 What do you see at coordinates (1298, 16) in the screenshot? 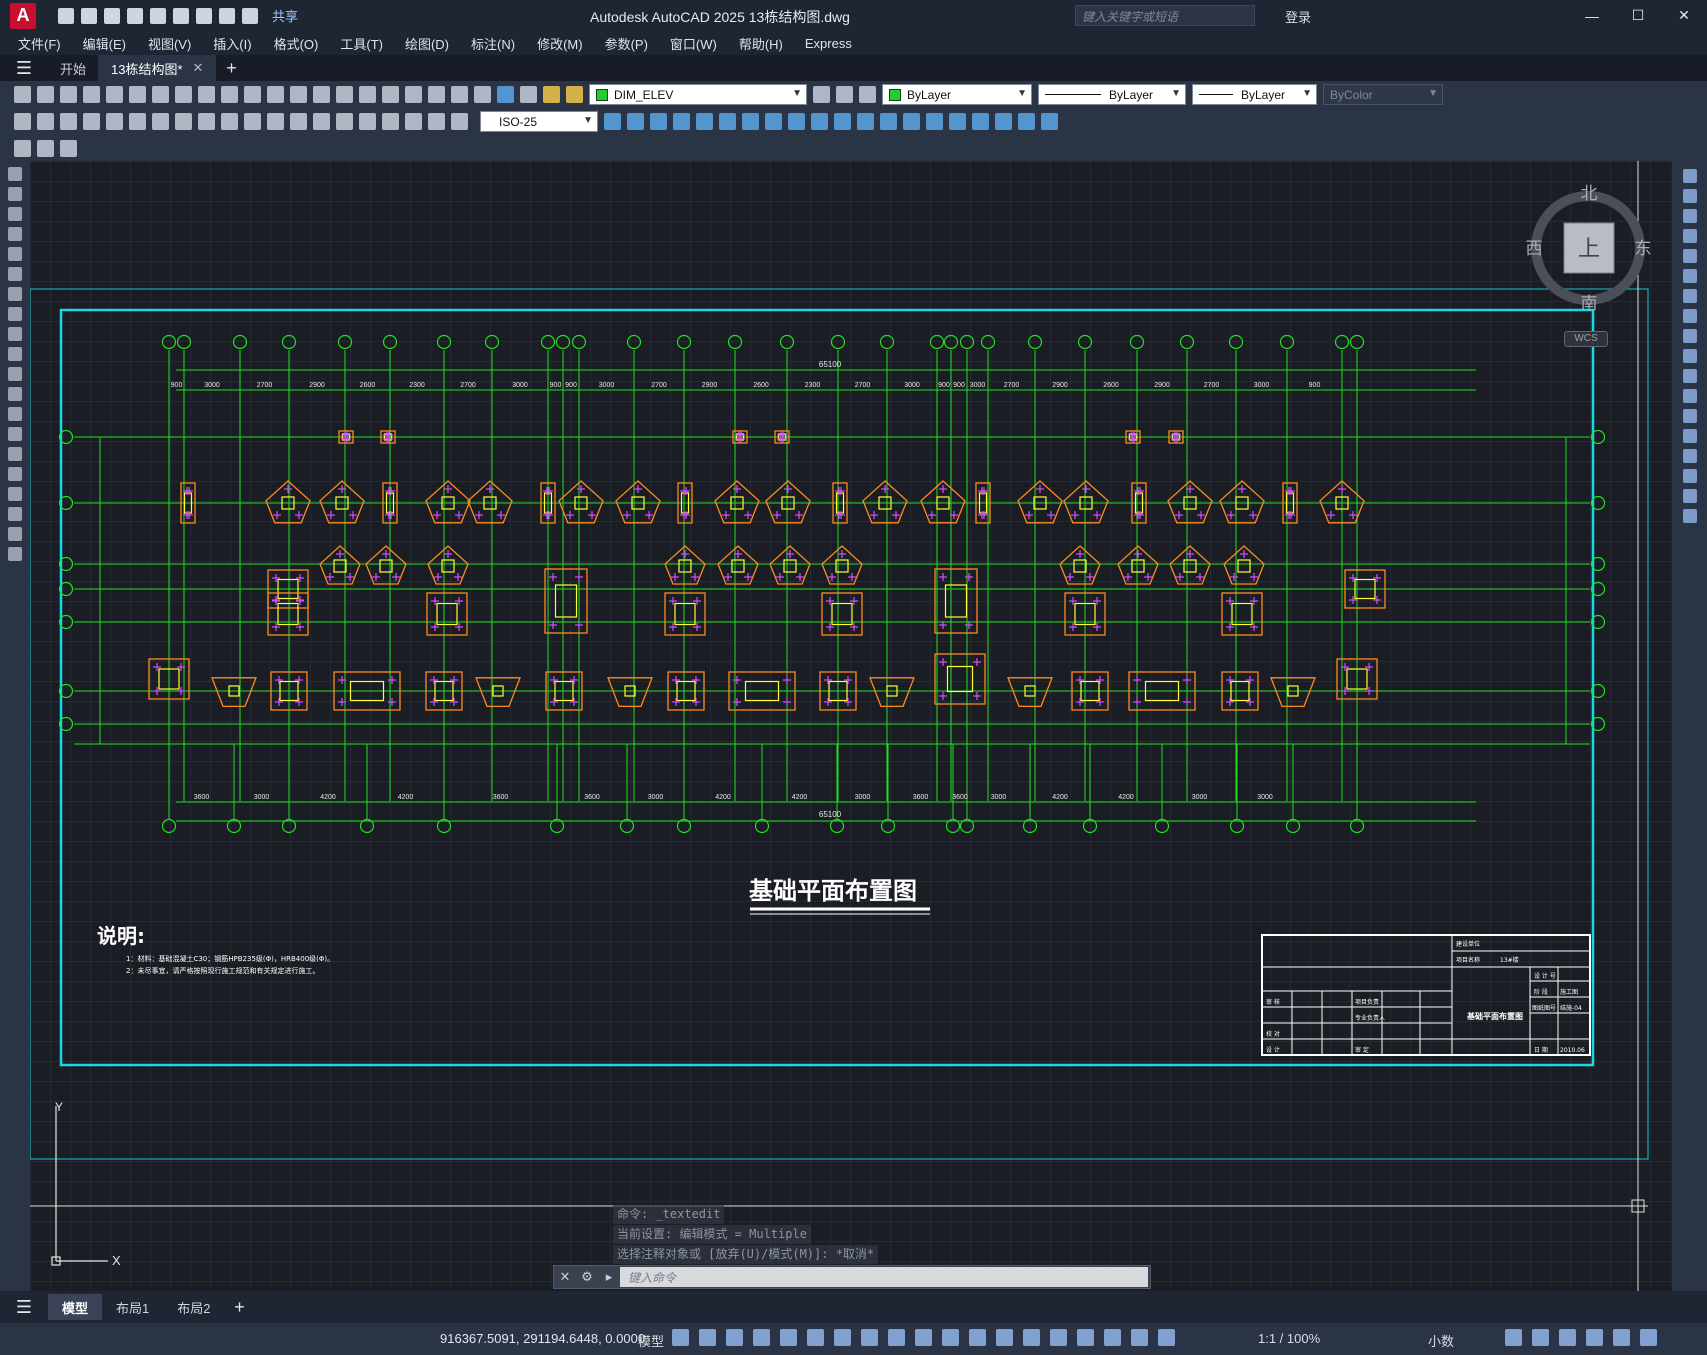
I see `login-button: 登录` at bounding box center [1298, 16].